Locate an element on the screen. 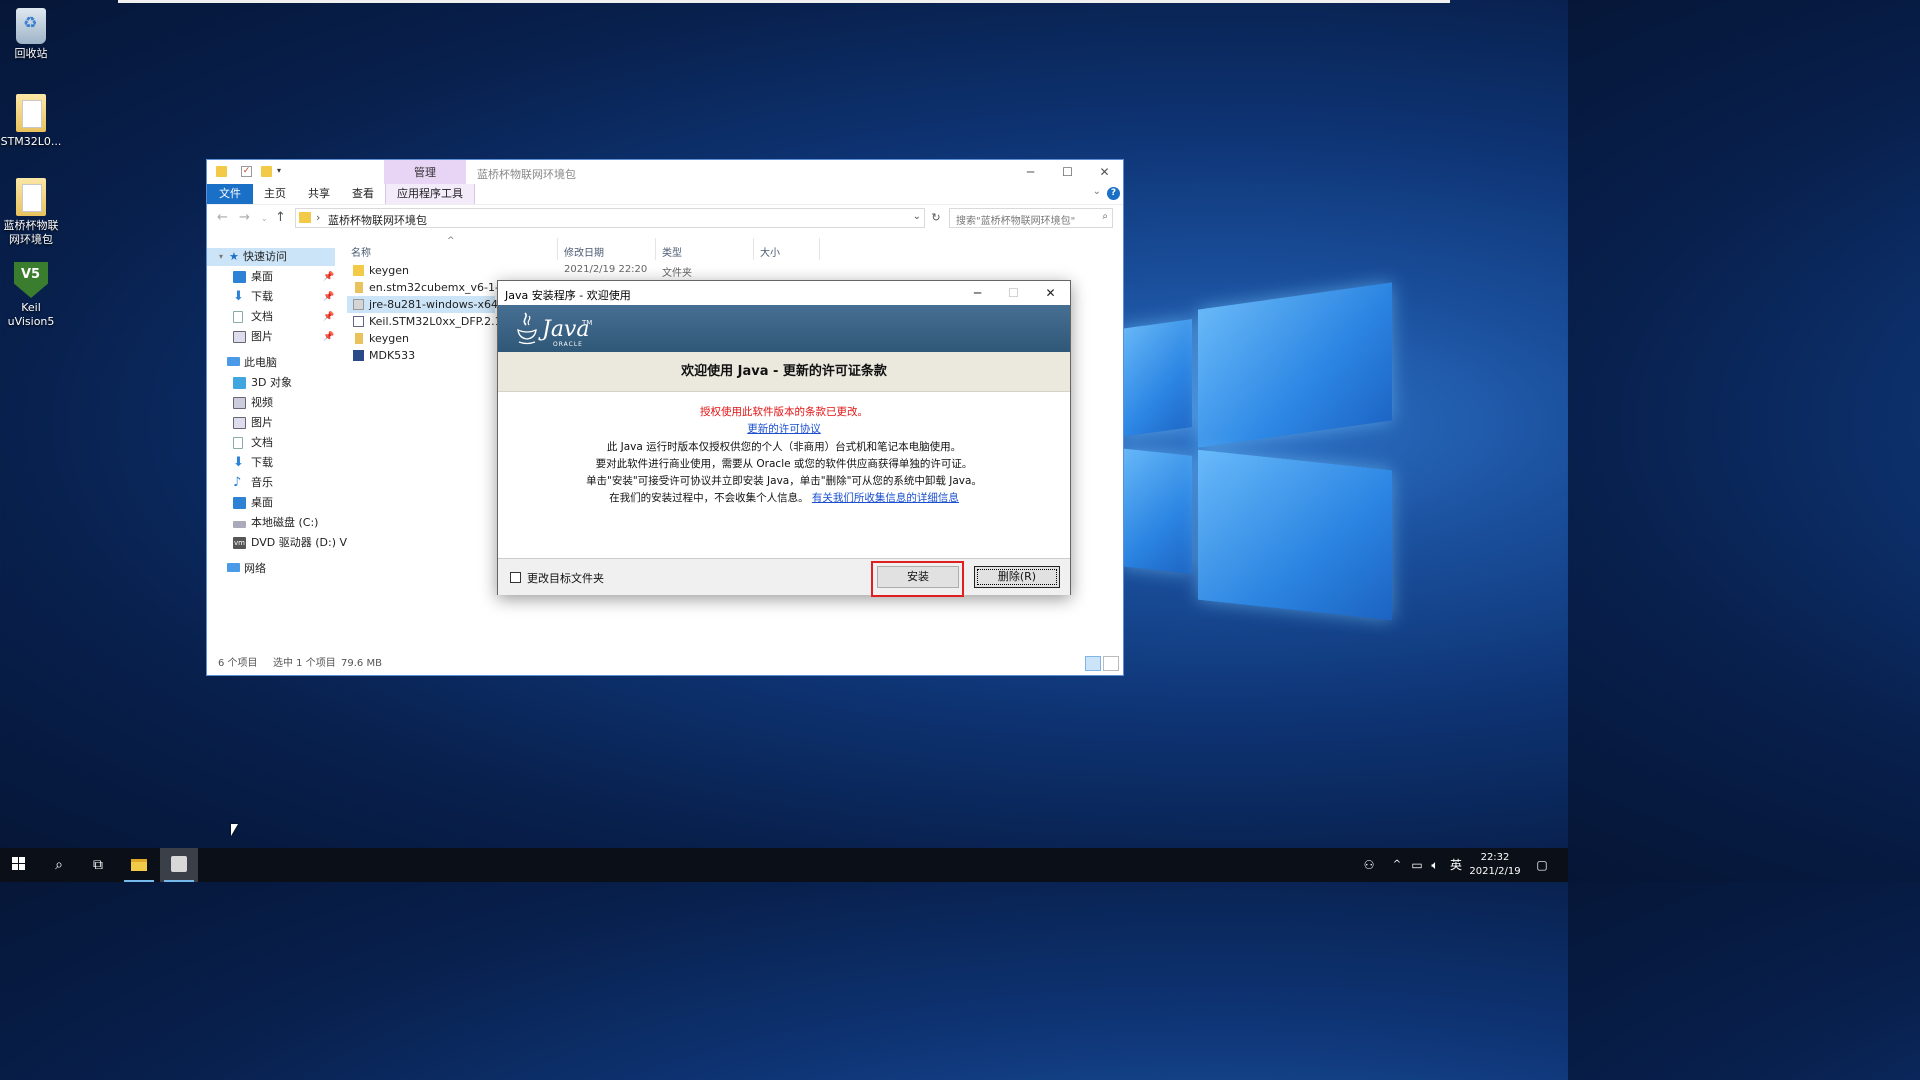  action-center-icon: ▢ is located at coordinates (1542, 865).